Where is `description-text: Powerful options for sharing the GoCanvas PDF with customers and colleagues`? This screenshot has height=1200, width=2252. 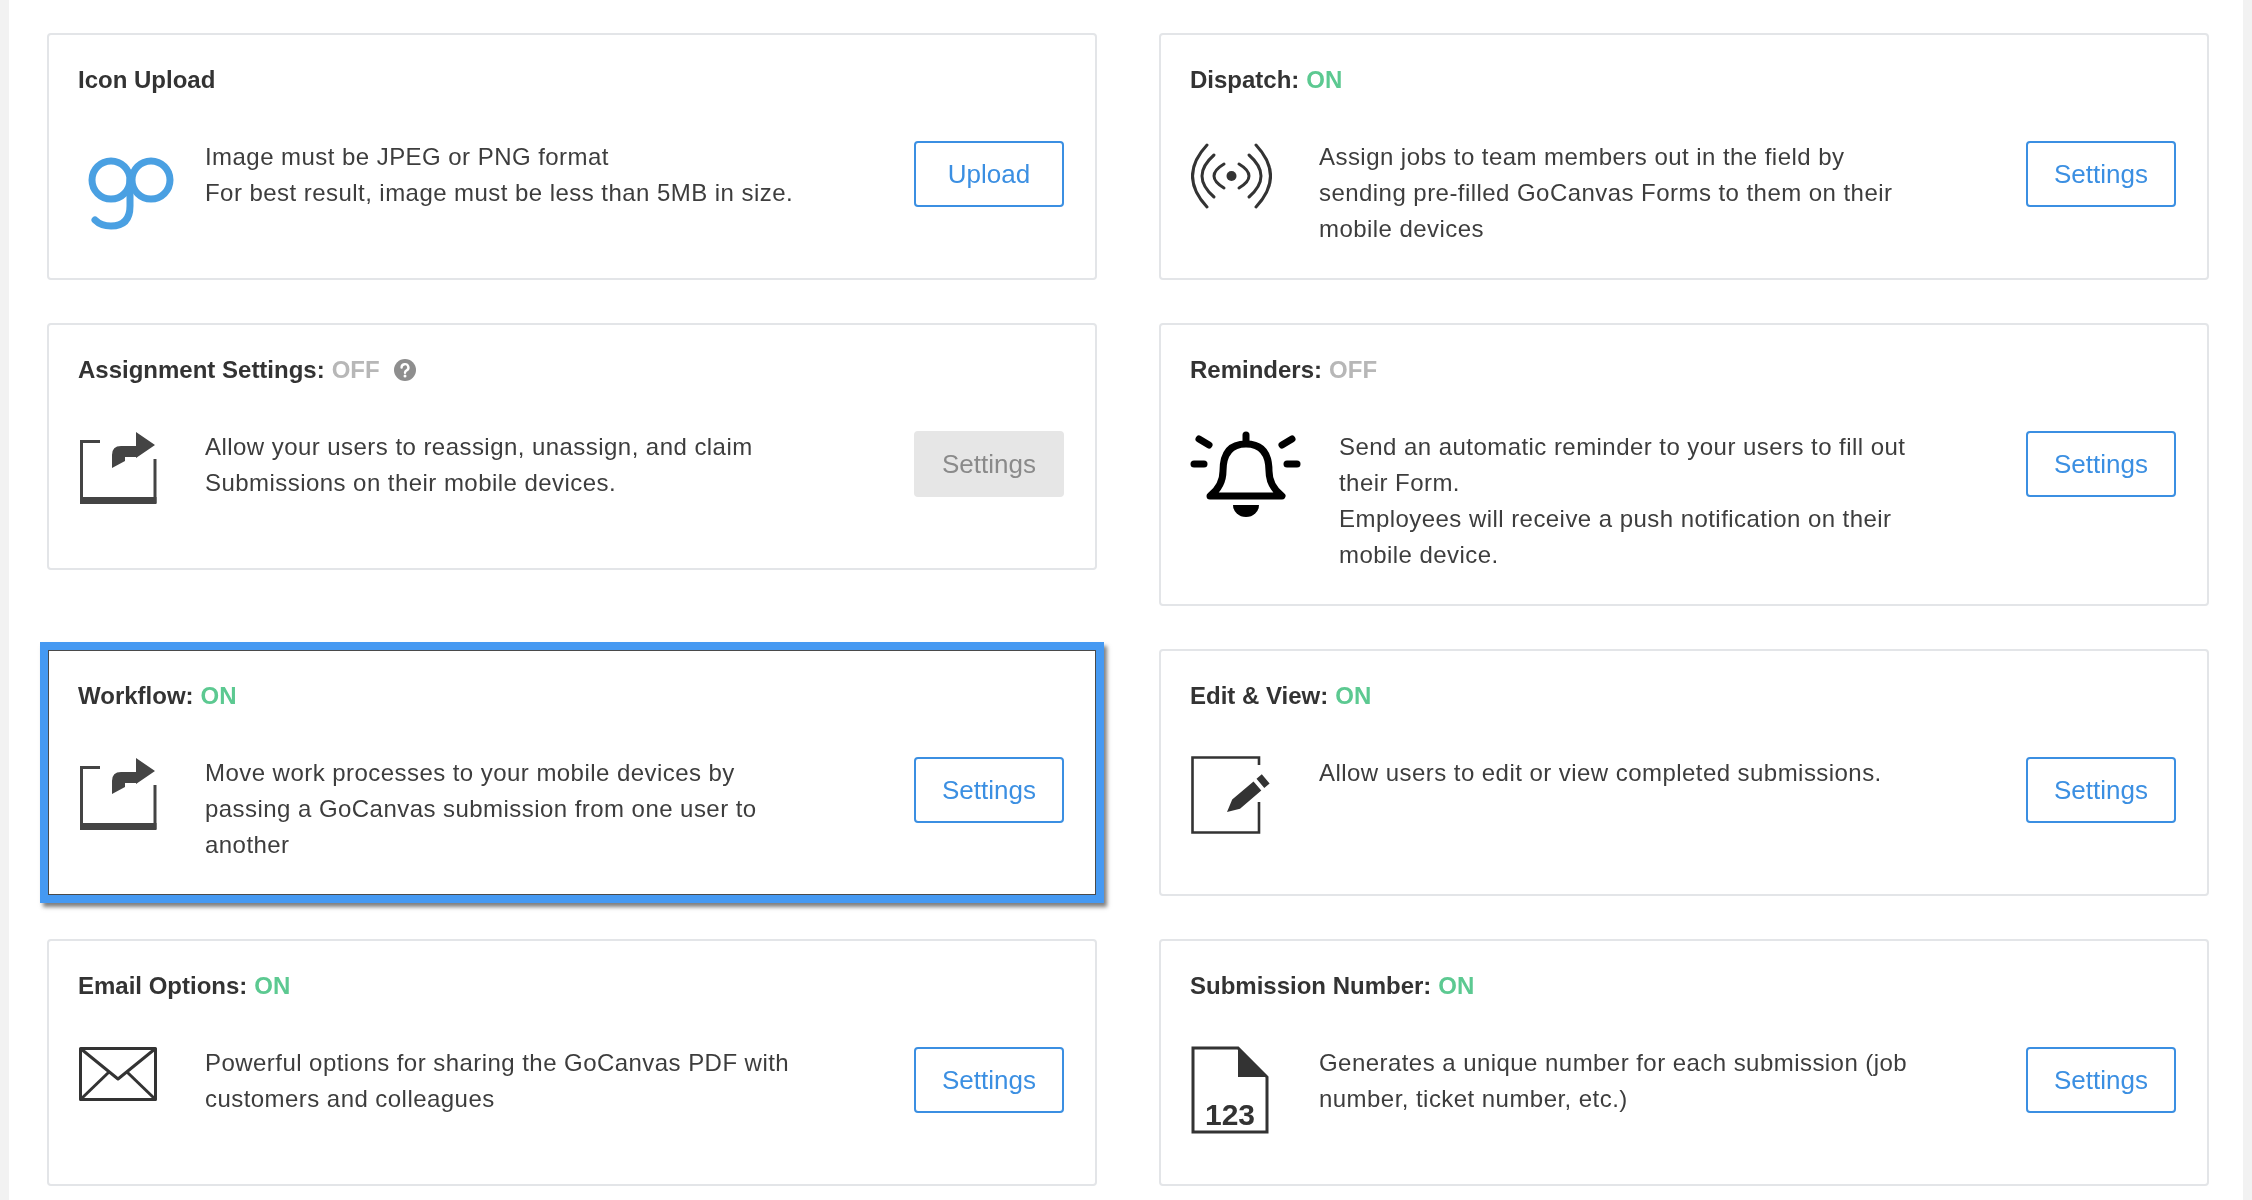 description-text: Powerful options for sharing the GoCanvas PDF with customers and colleagues is located at coordinates (498, 1081).